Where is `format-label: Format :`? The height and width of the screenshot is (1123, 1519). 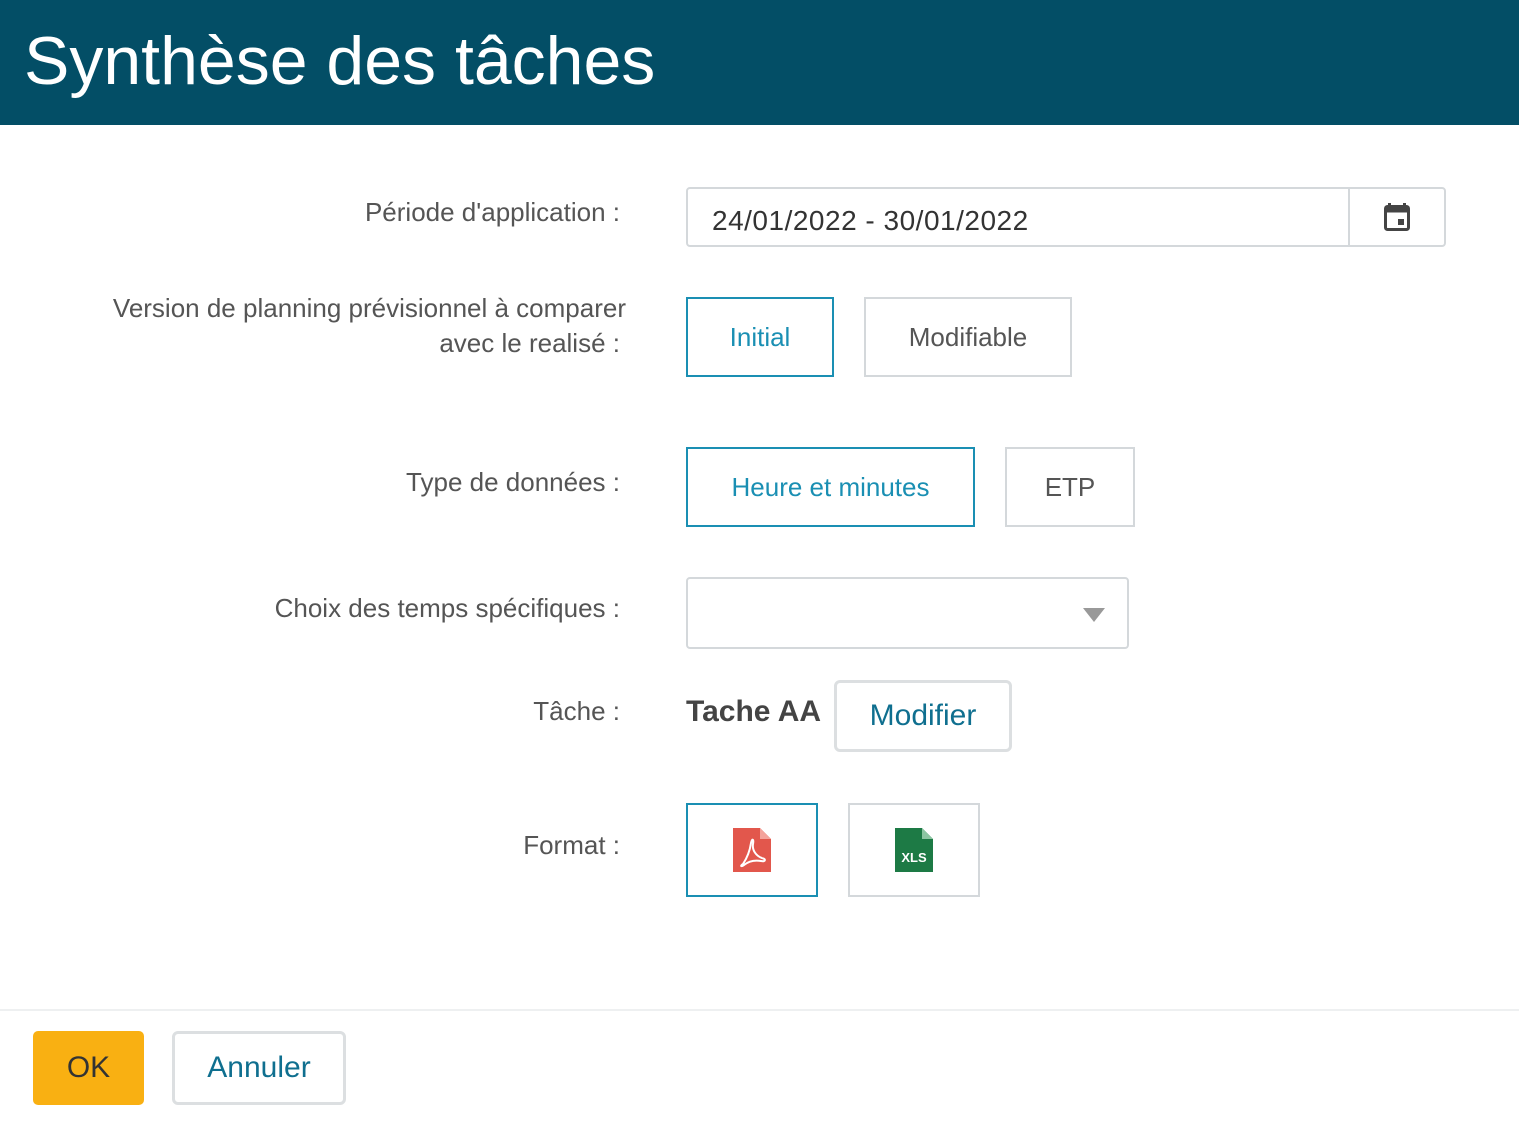 format-label: Format : is located at coordinates (571, 845).